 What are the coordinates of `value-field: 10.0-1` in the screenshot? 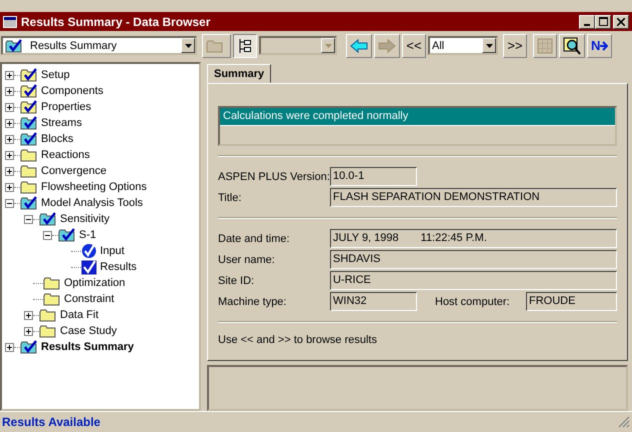 It's located at (373, 176).